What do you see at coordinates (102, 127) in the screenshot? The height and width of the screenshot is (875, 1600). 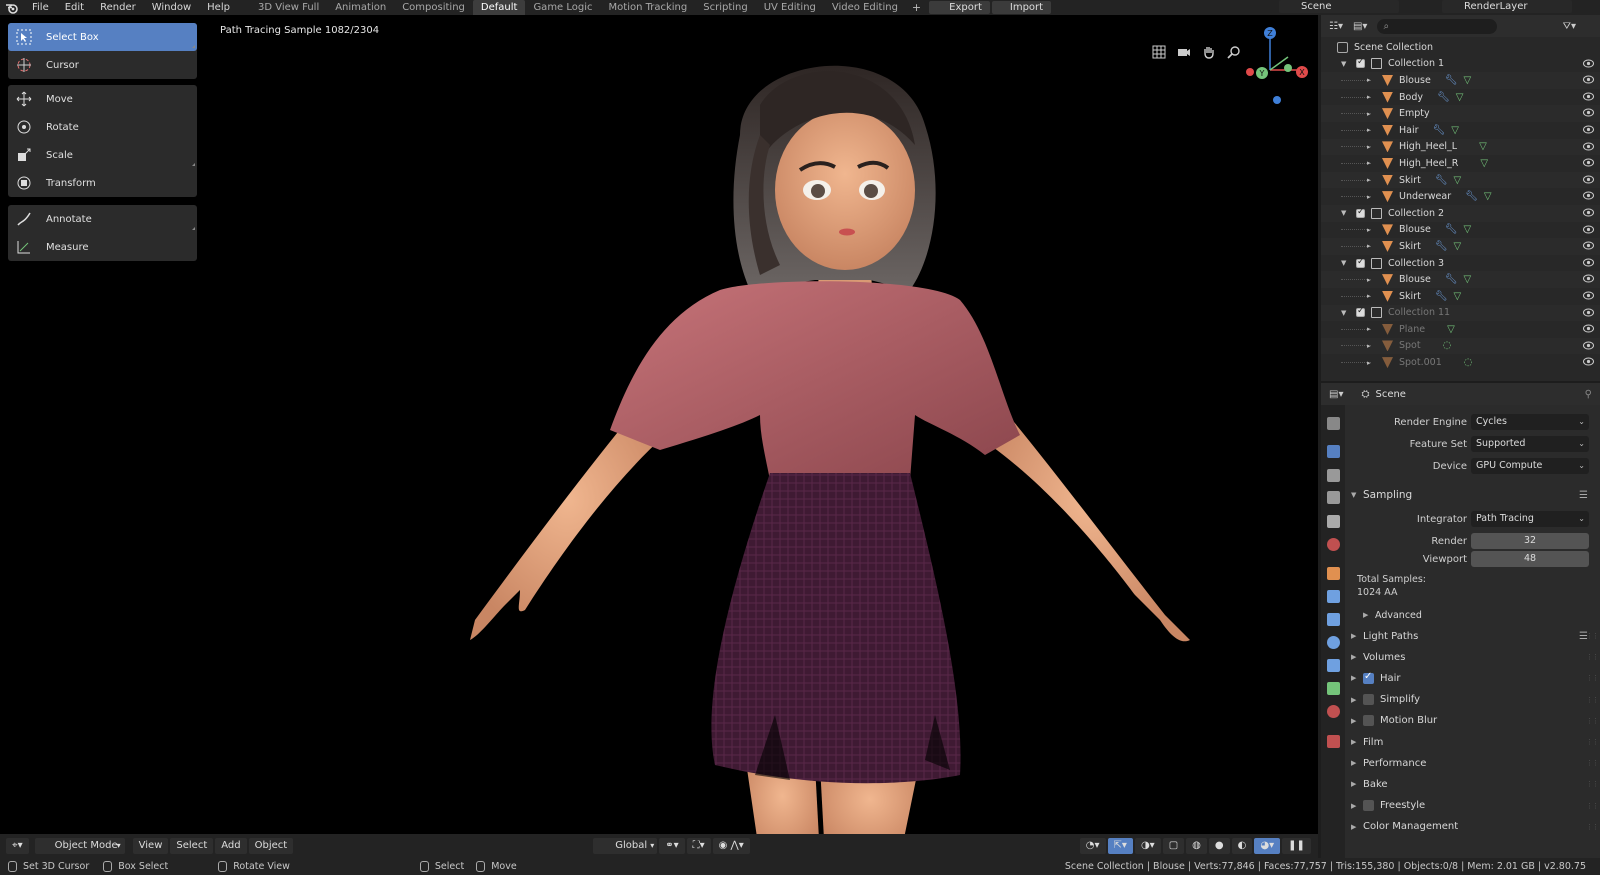 I see `tool-rotate: Rotate` at bounding box center [102, 127].